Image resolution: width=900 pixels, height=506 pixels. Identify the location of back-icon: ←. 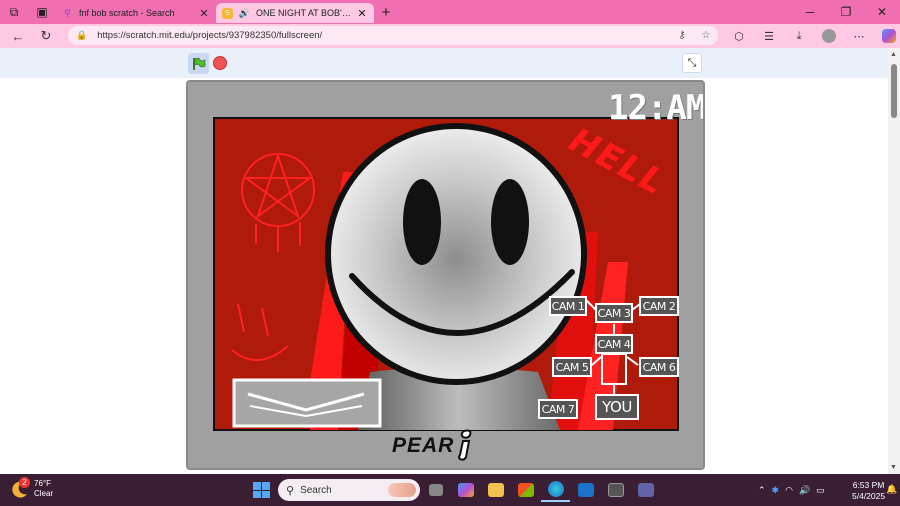
(18, 36).